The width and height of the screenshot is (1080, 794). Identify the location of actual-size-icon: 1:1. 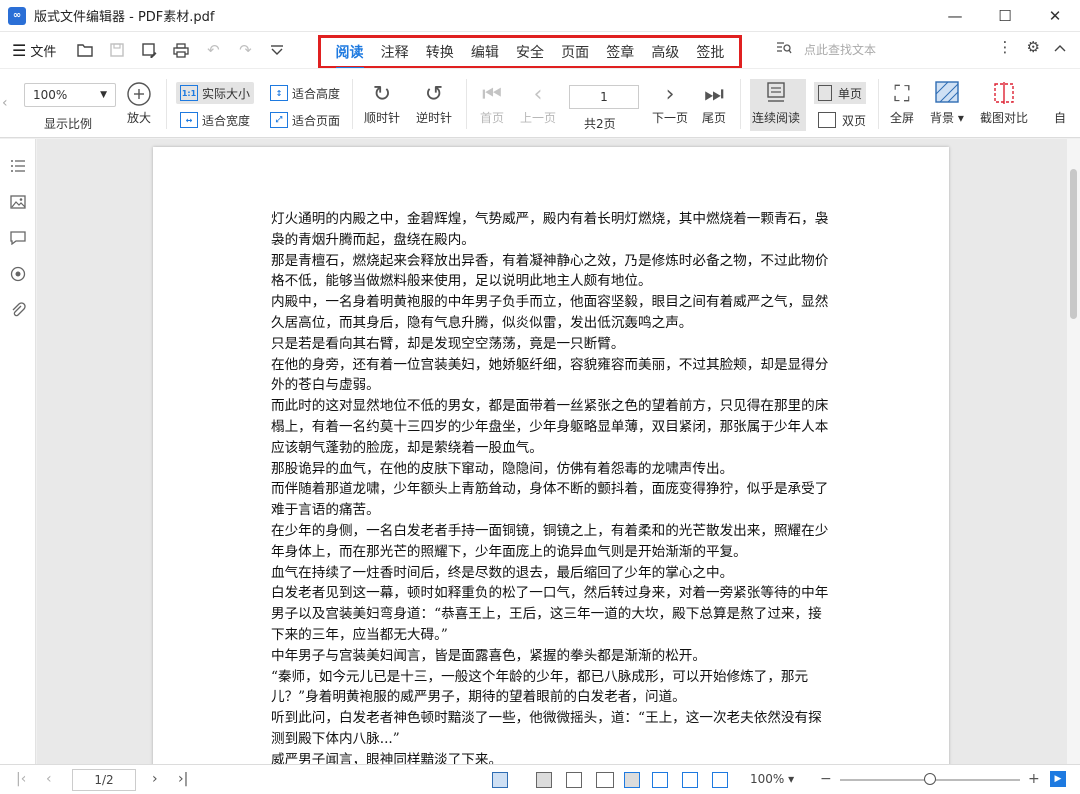
(189, 93).